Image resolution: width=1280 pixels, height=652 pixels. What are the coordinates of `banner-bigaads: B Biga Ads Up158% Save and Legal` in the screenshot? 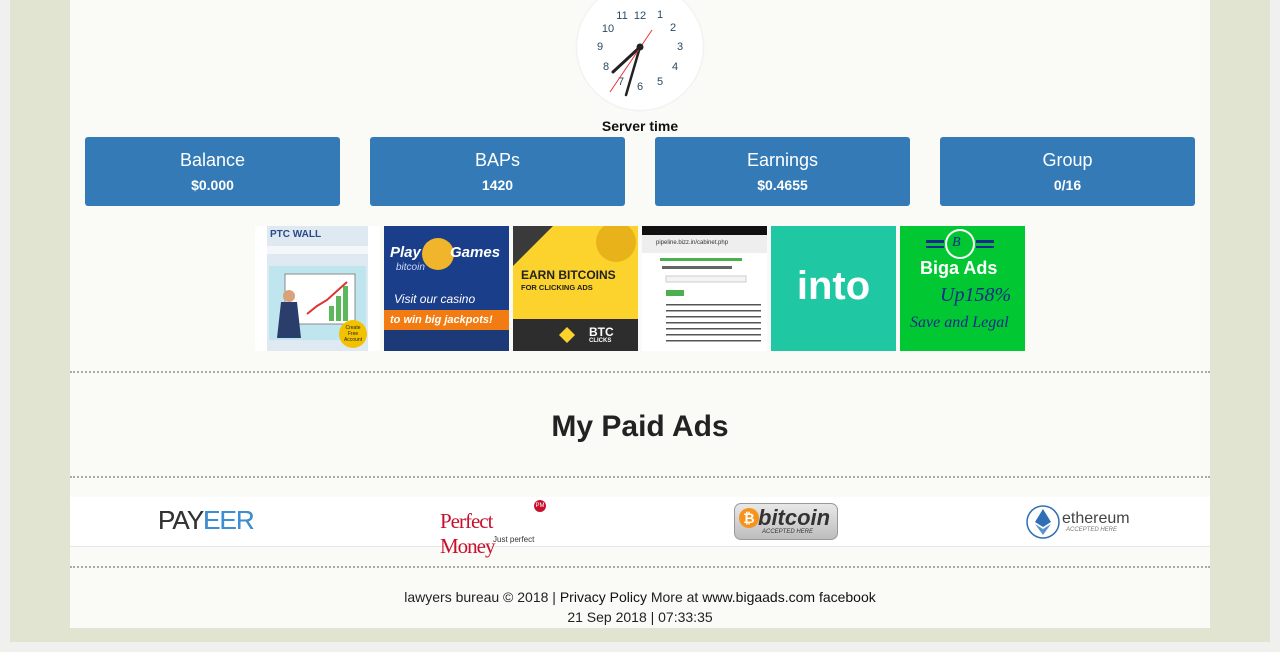 It's located at (962, 288).